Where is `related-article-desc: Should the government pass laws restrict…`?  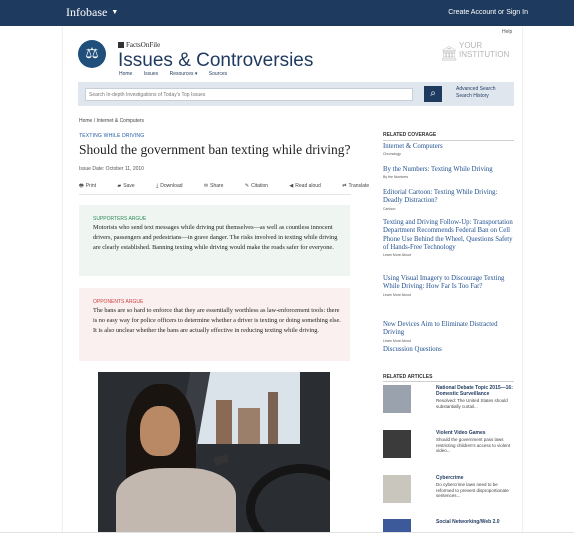
related-article-desc: Should the government pass laws restrict… is located at coordinates (473, 445).